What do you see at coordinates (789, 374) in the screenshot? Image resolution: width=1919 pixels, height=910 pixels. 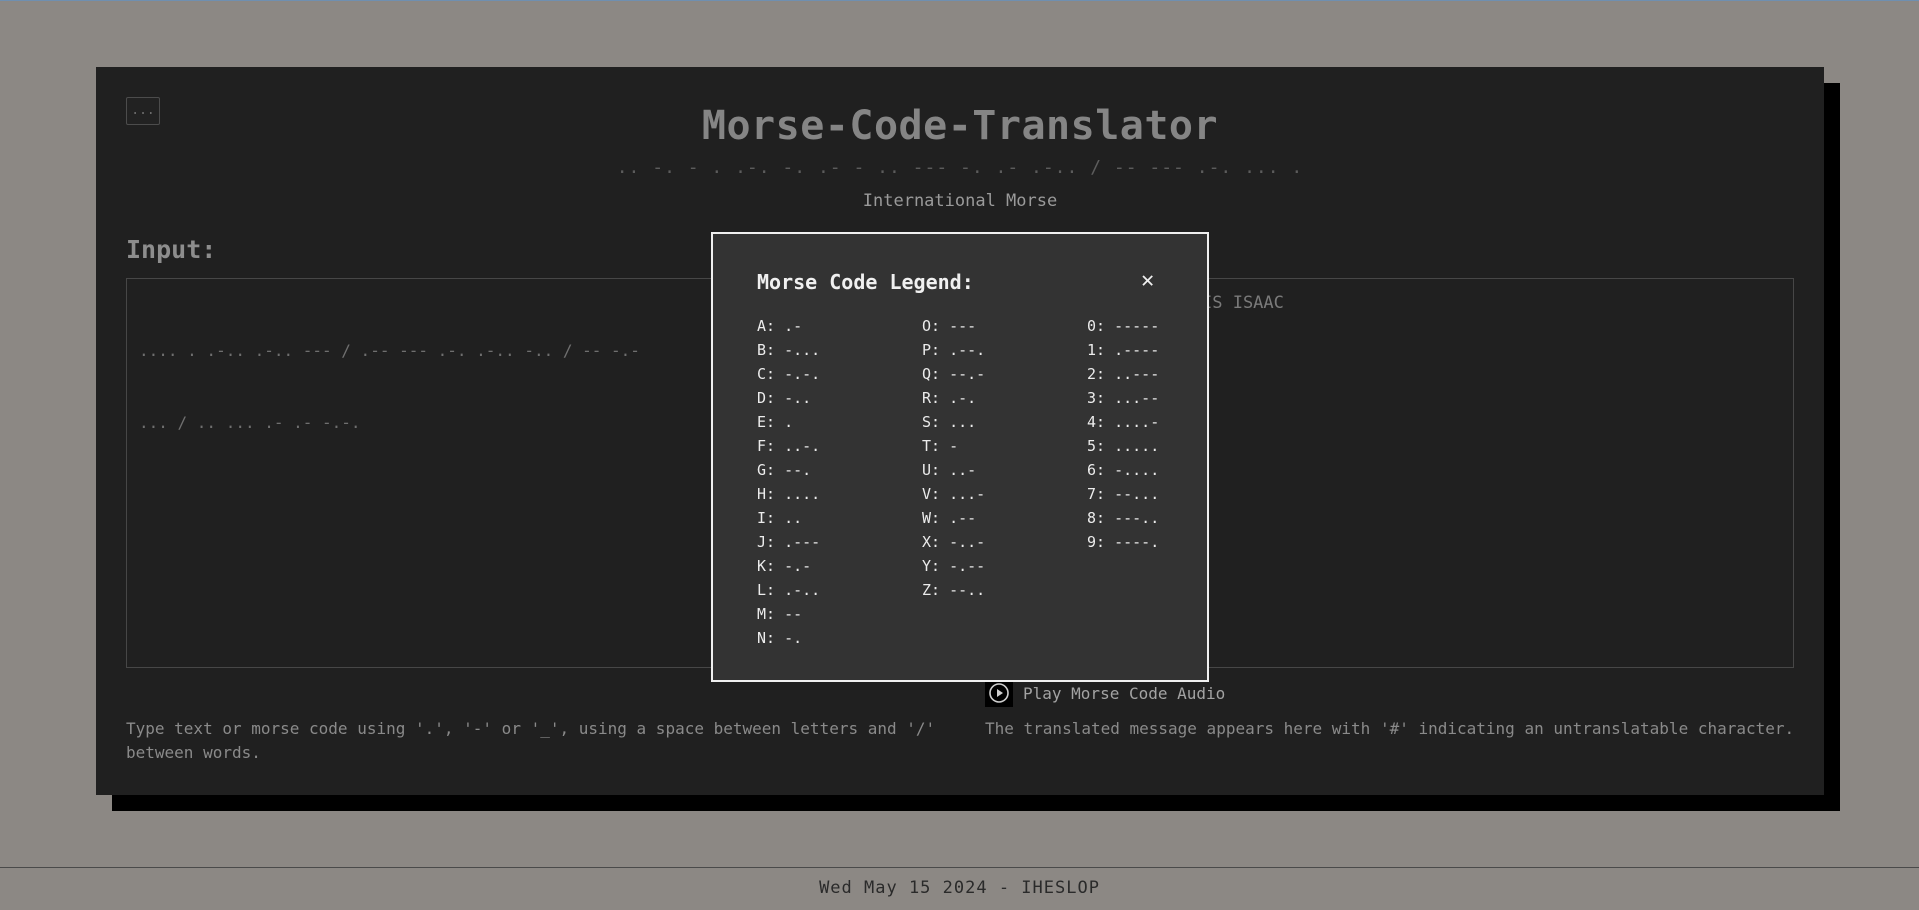 I see `legend-item: C: -.-.` at bounding box center [789, 374].